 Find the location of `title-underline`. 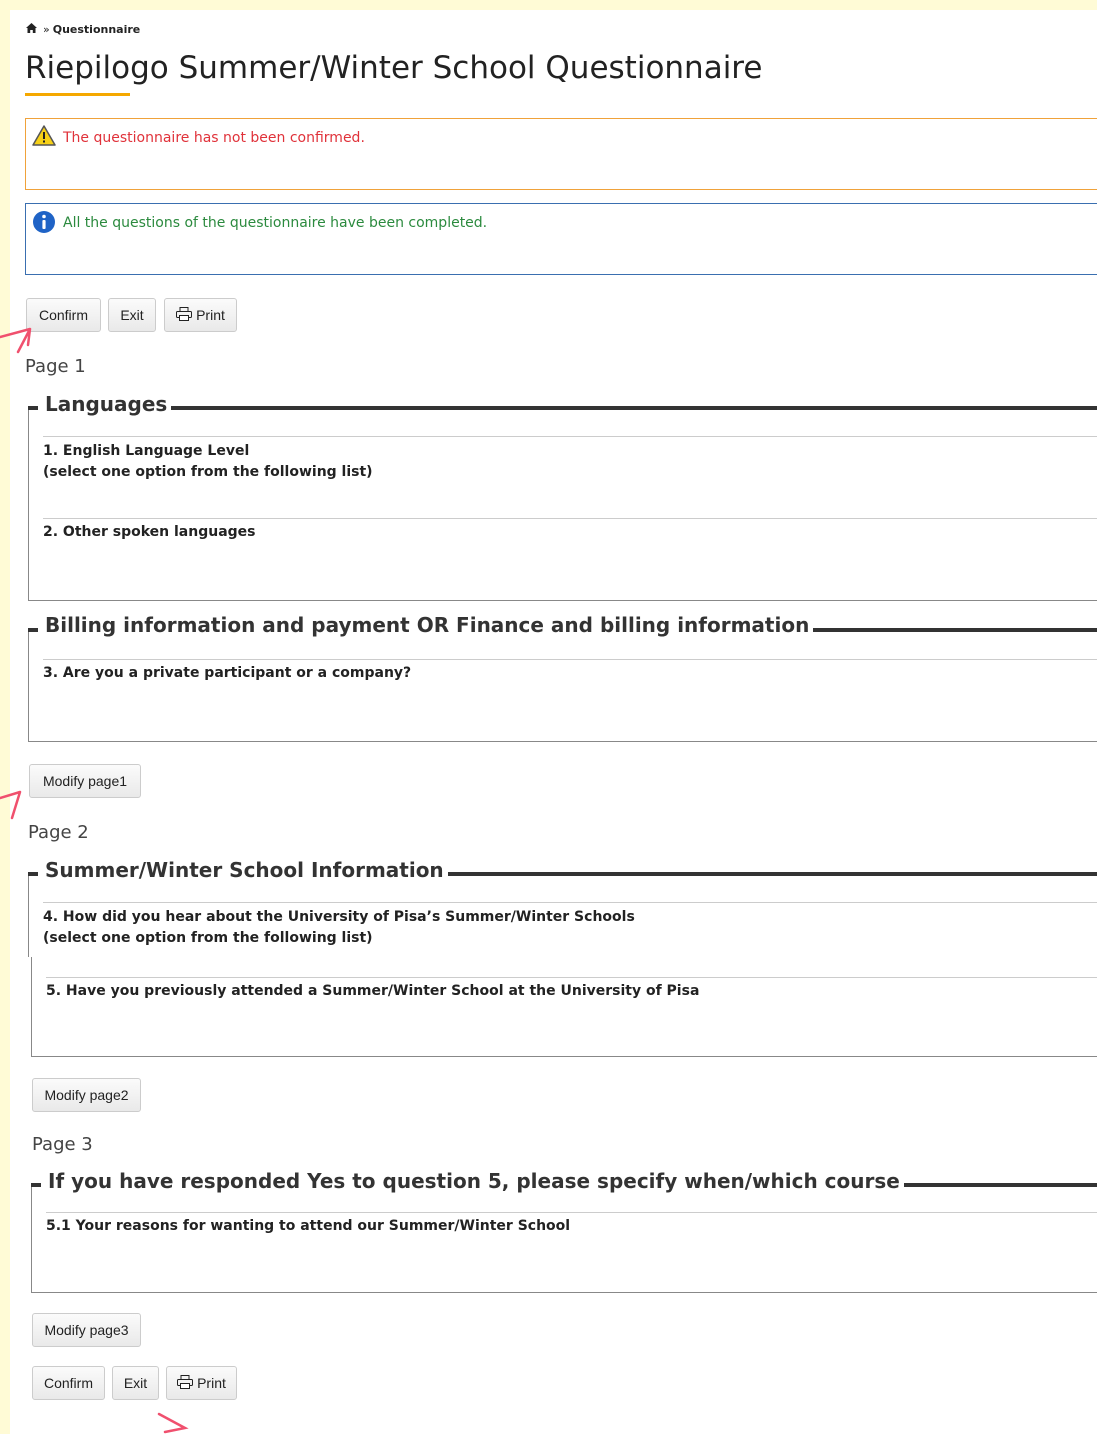

title-underline is located at coordinates (77, 94).